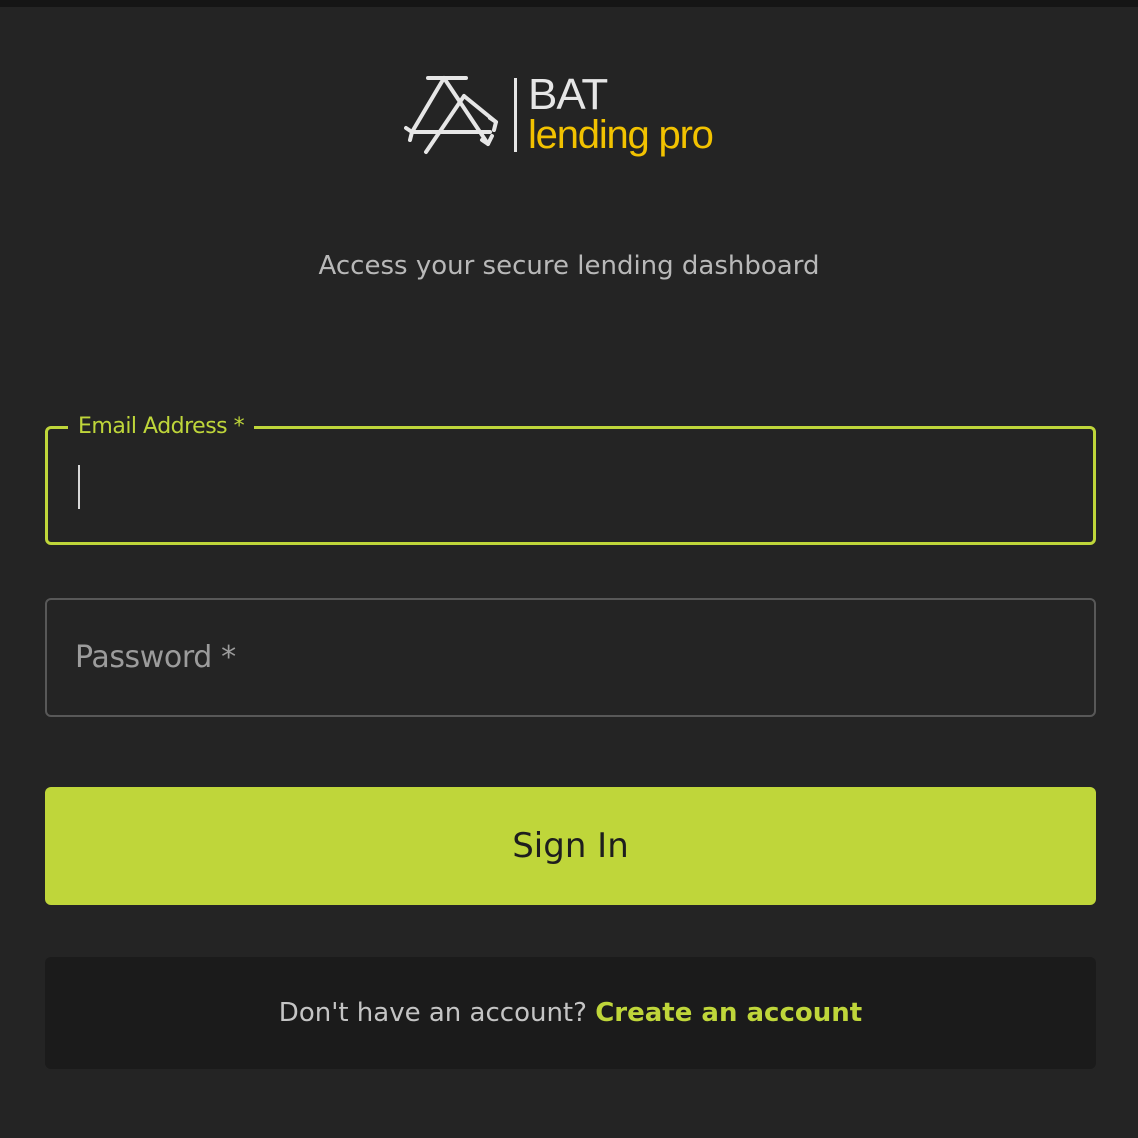 The height and width of the screenshot is (1138, 1138). Describe the element at coordinates (437, 1013) in the screenshot. I see `register-prompt: Don't have an account?` at that location.